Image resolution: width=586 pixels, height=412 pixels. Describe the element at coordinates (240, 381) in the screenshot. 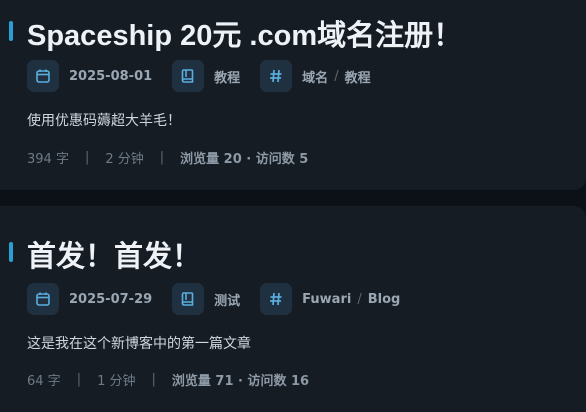

I see `view-count: 浏览量 71 · 访问数 16` at that location.